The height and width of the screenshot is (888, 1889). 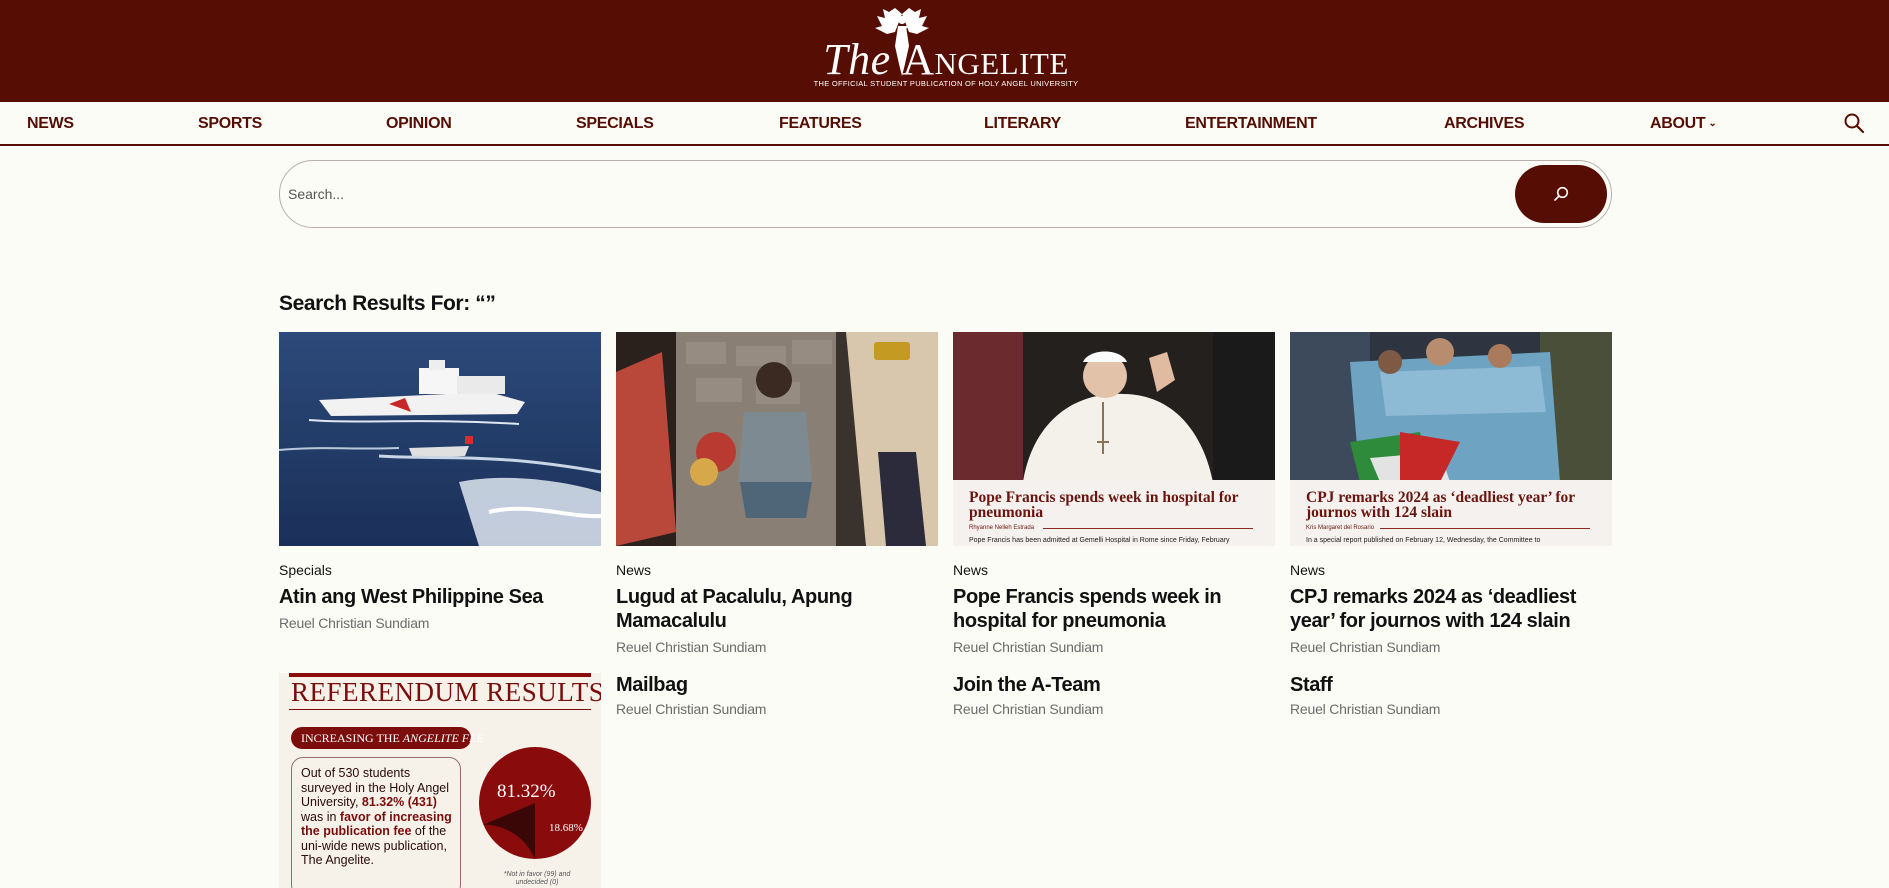 I want to click on page-title: Mailbag, so click(x=777, y=685).